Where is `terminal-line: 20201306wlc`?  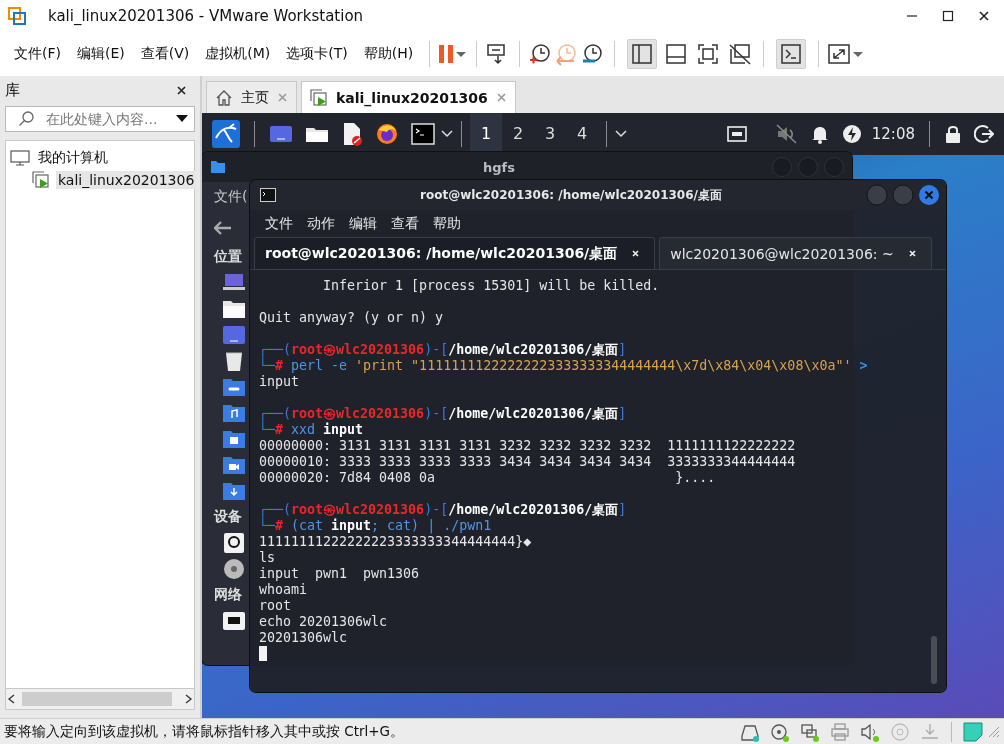 terminal-line: 20201306wlc is located at coordinates (304, 638).